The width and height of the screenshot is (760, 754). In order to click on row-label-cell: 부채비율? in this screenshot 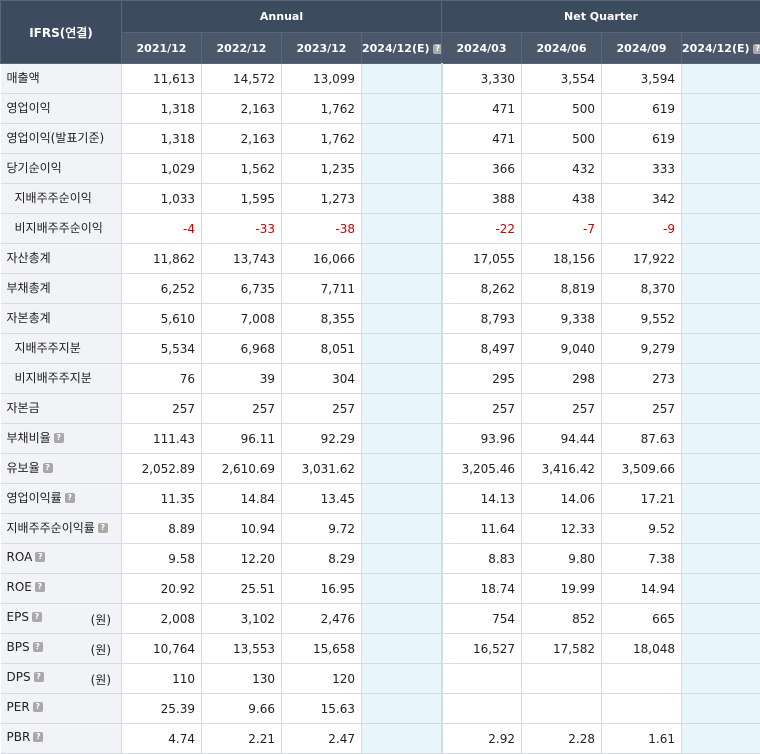, I will do `click(61, 439)`.